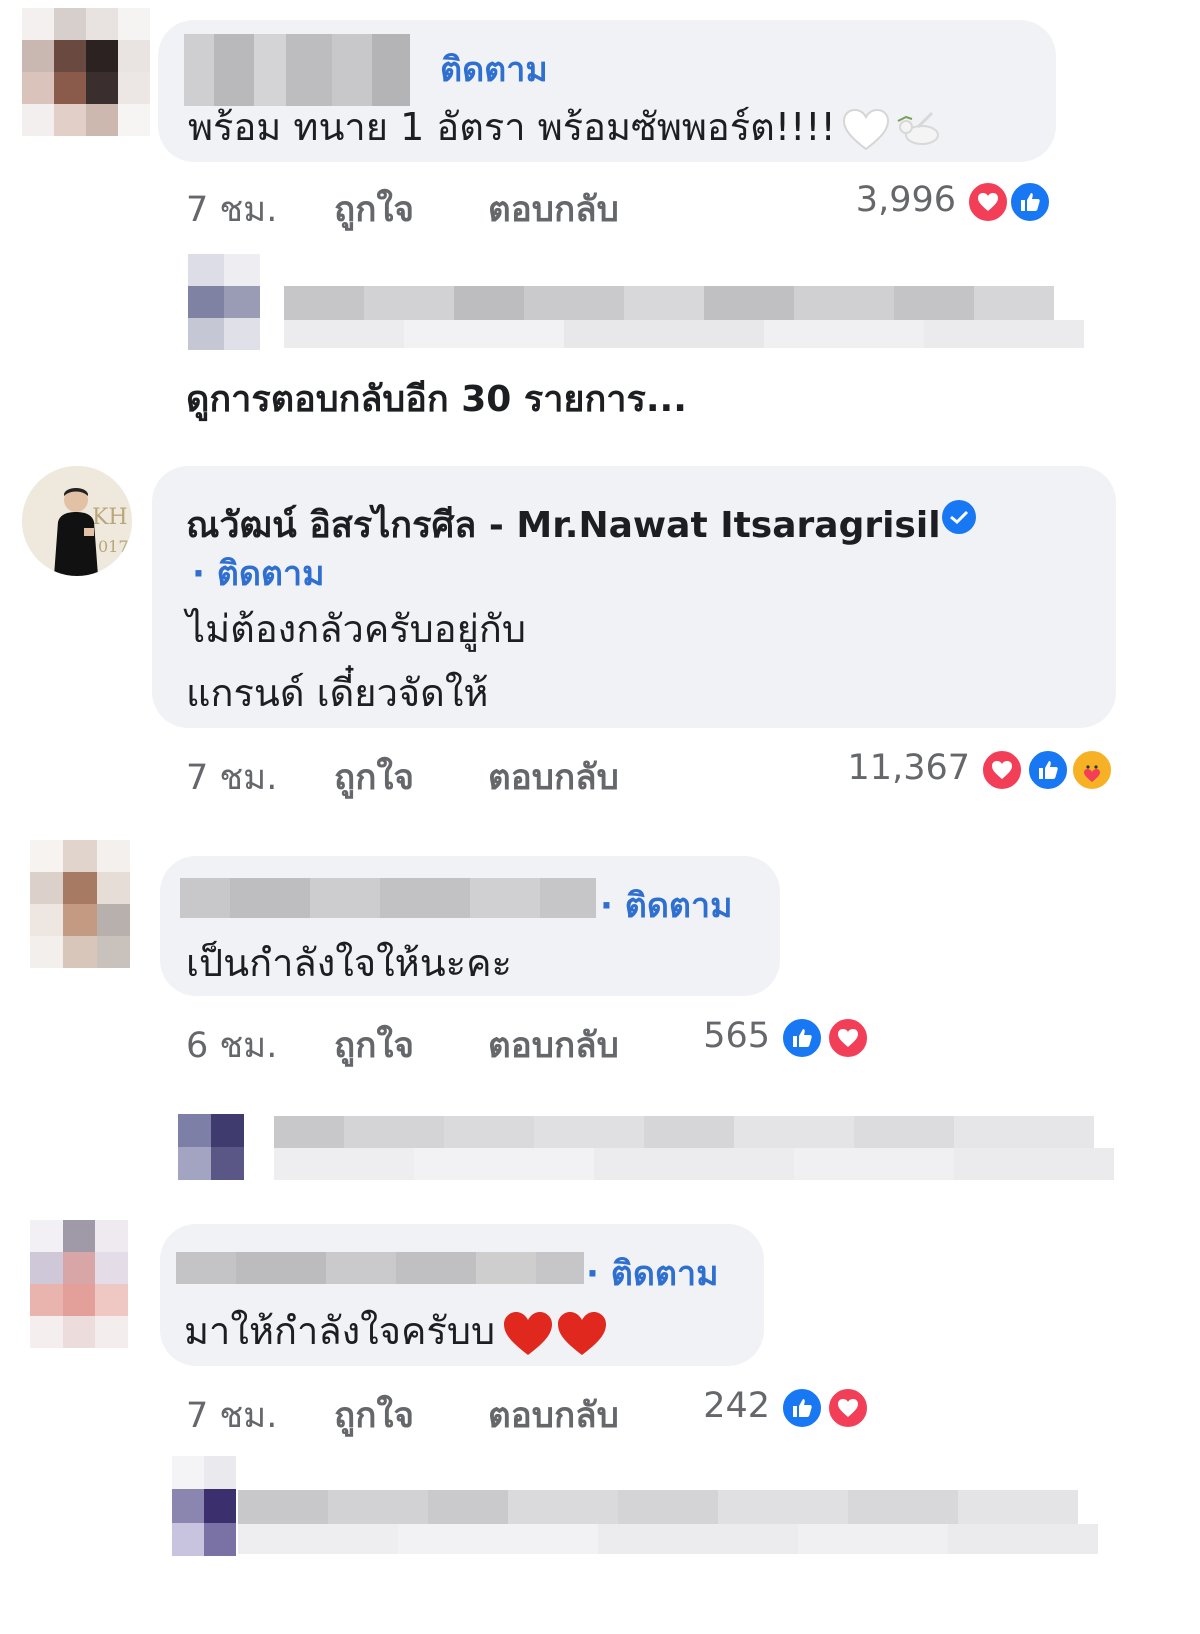 Image resolution: width=1200 pixels, height=1634 pixels. I want to click on comment-text-line: แกรนด์ เดี๋ยวจัดให้, so click(337, 693).